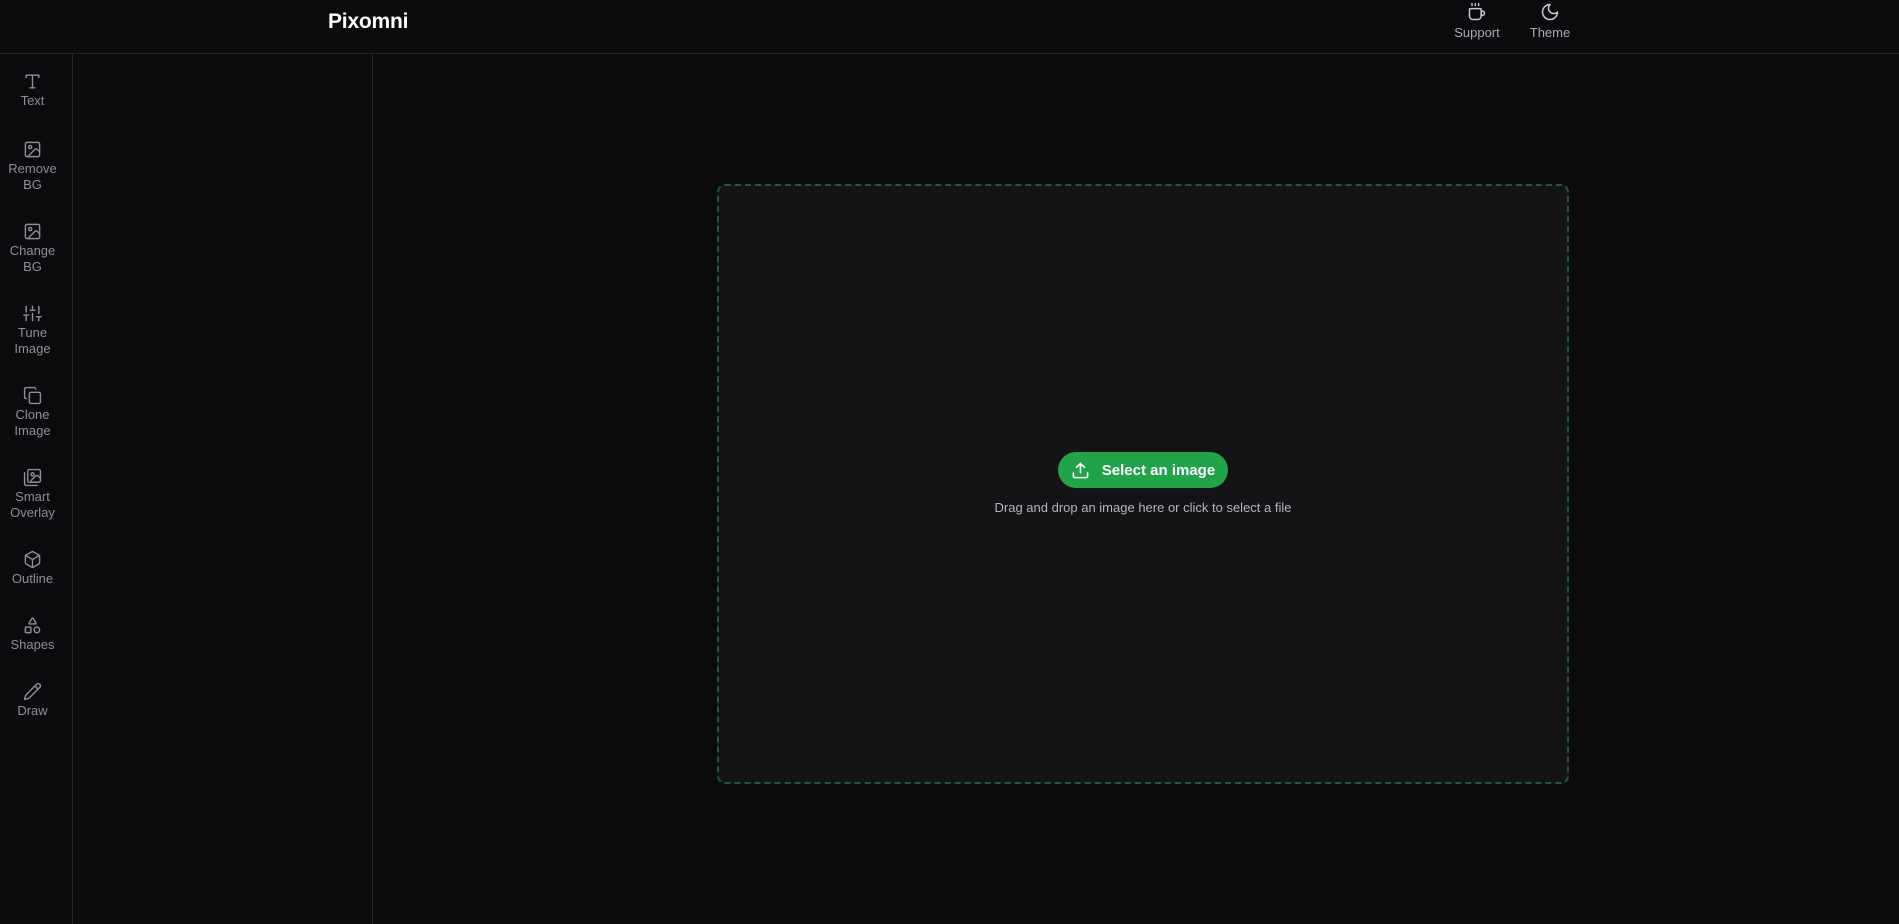  I want to click on moon-icon, so click(1550, 12).